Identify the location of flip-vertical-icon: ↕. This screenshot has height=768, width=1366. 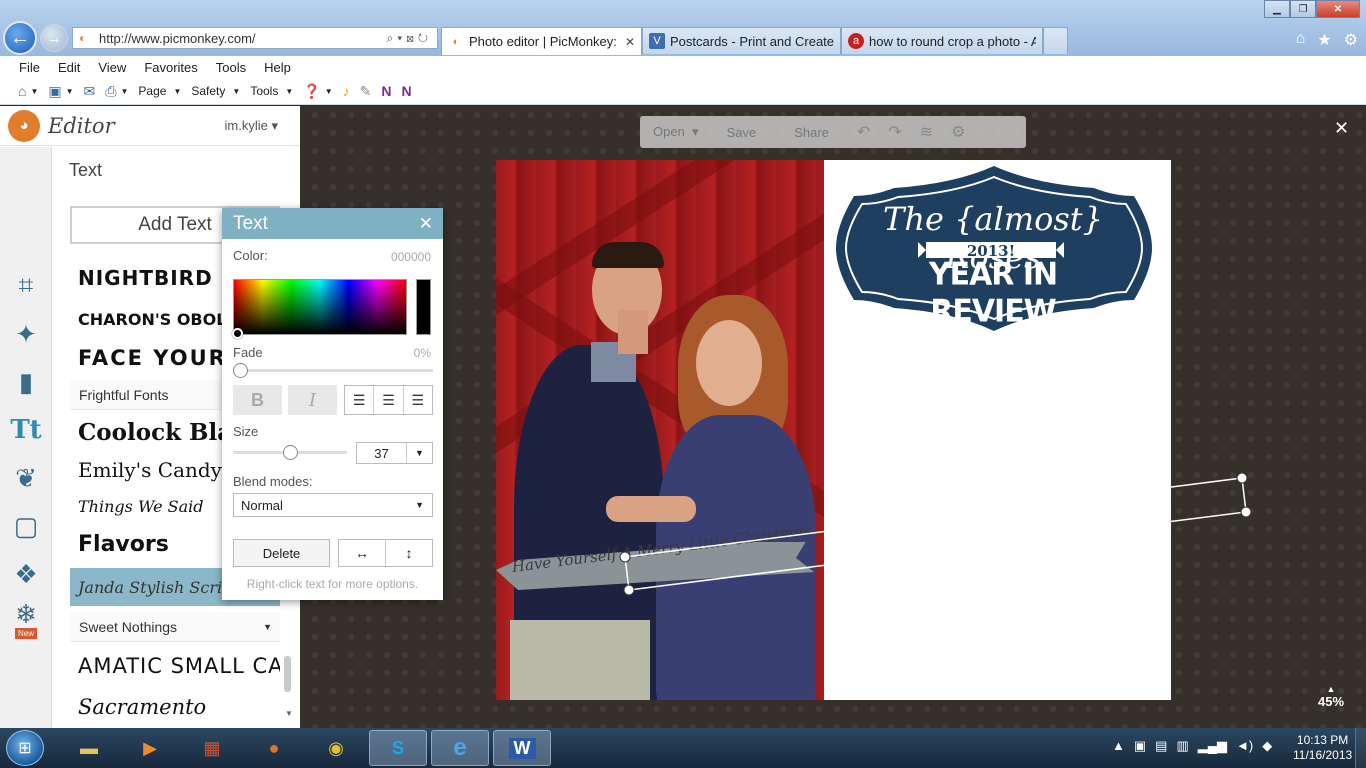
(409, 553).